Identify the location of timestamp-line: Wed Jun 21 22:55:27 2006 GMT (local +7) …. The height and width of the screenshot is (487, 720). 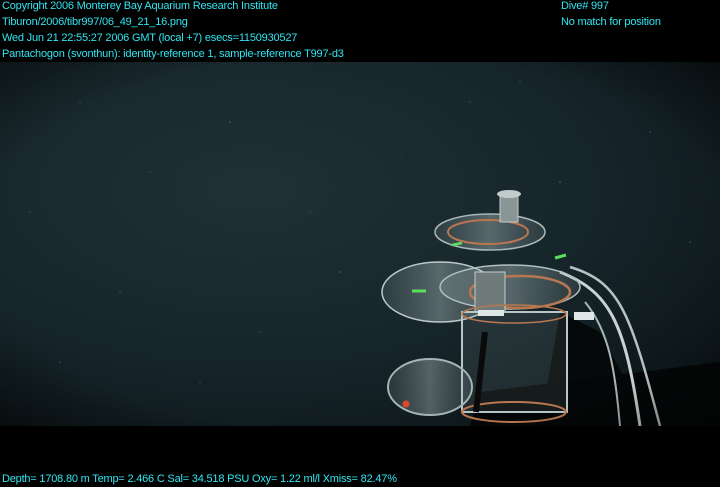
(150, 38).